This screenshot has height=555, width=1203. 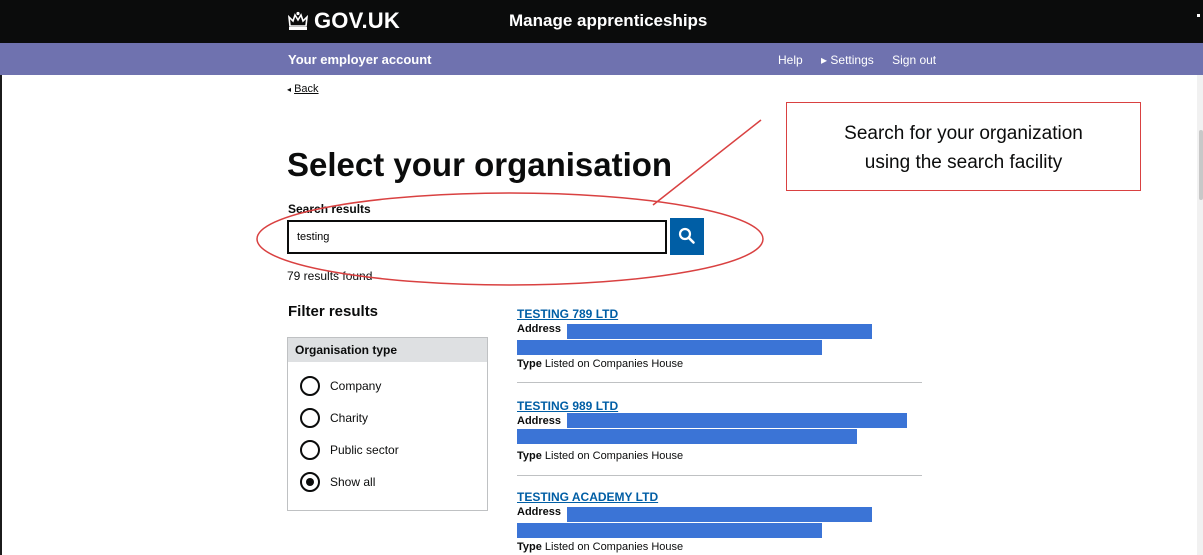 I want to click on annotation-overlay, so click(x=510, y=202).